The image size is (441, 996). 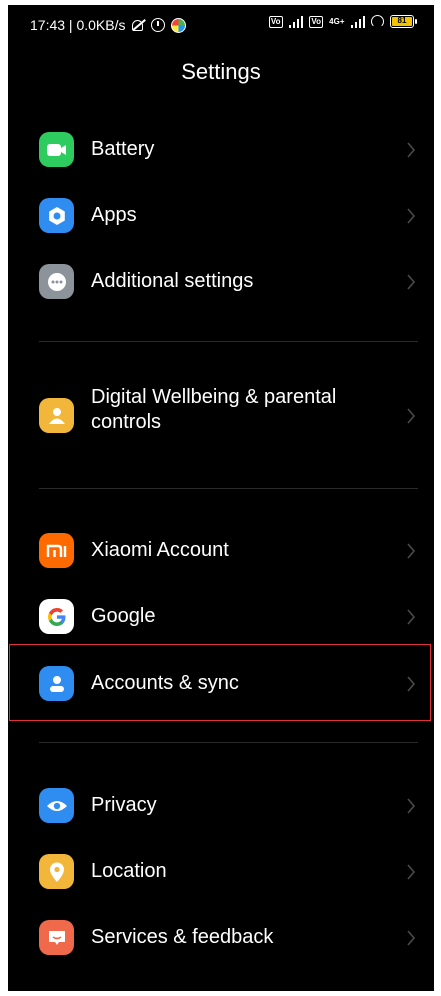 What do you see at coordinates (56, 415) in the screenshot?
I see `wellbeing-person-icon` at bounding box center [56, 415].